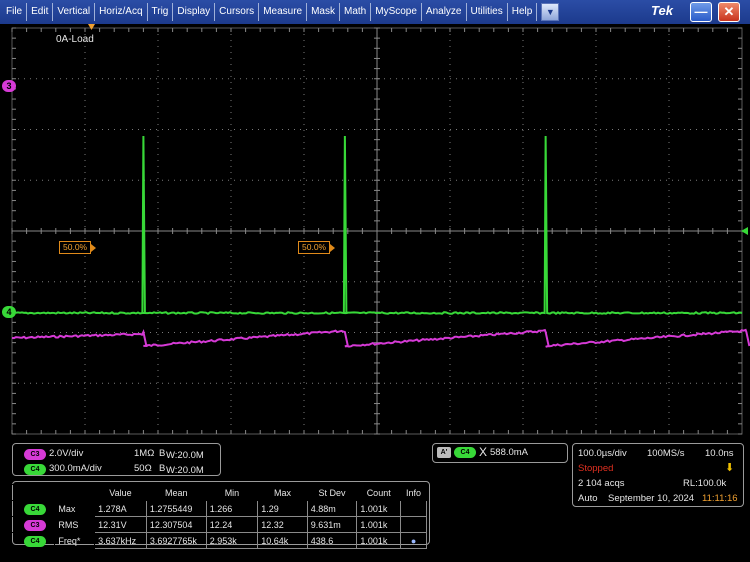 Image resolution: width=750 pixels, height=562 pixels. What do you see at coordinates (176, 508) in the screenshot?
I see `meas-cell-mean: 1.2755449` at bounding box center [176, 508].